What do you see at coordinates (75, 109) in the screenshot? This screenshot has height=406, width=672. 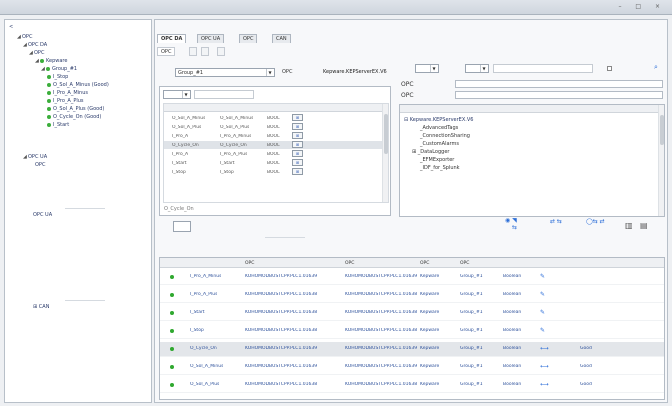 I see `tree-tag-item: O_Sol_A_Plus (Good)` at bounding box center [75, 109].